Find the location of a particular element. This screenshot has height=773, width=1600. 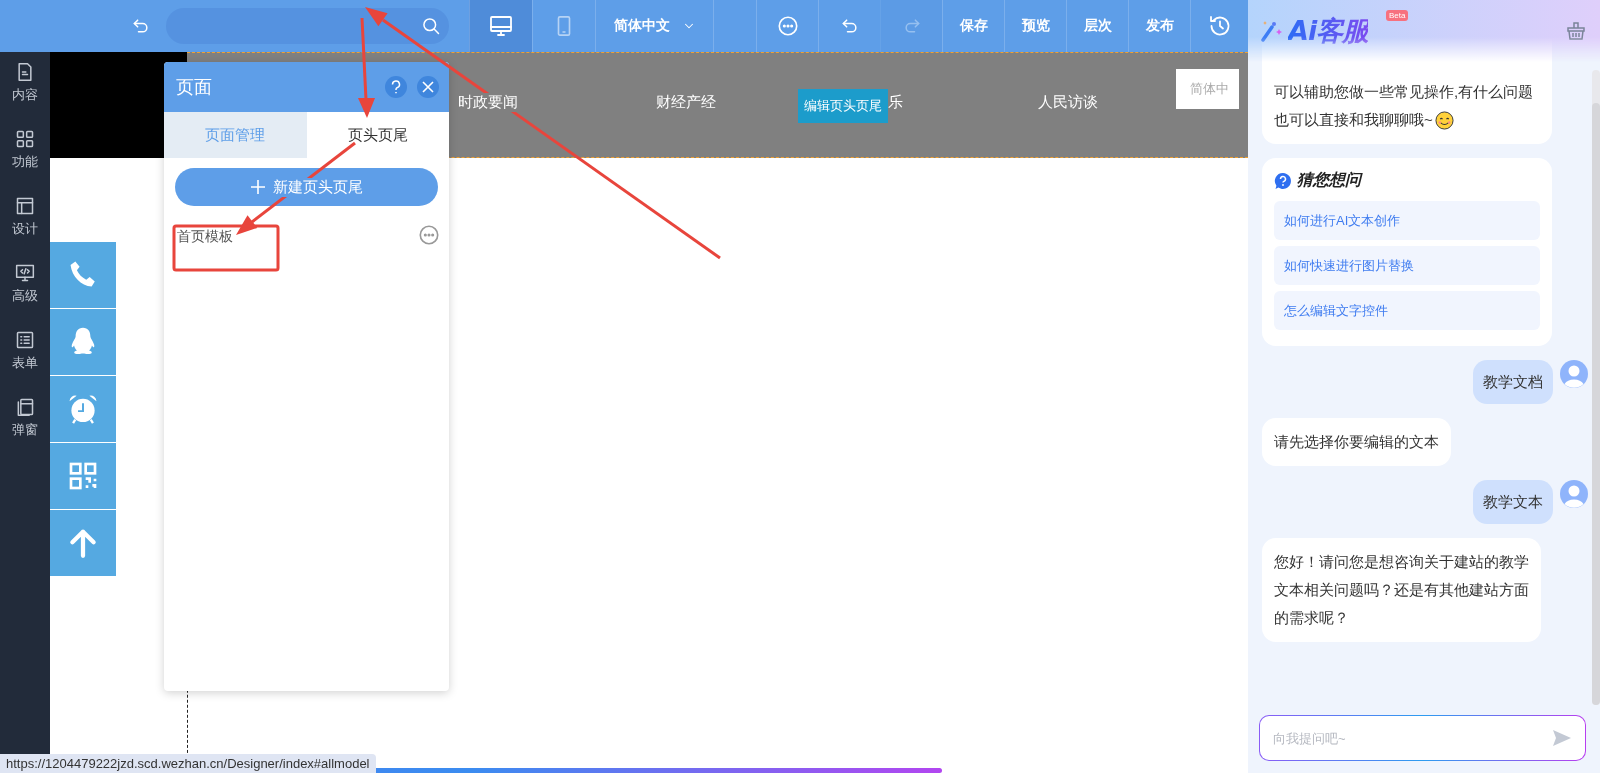

assistant-message: 请先选择你要编辑的文本 is located at coordinates (1356, 442).